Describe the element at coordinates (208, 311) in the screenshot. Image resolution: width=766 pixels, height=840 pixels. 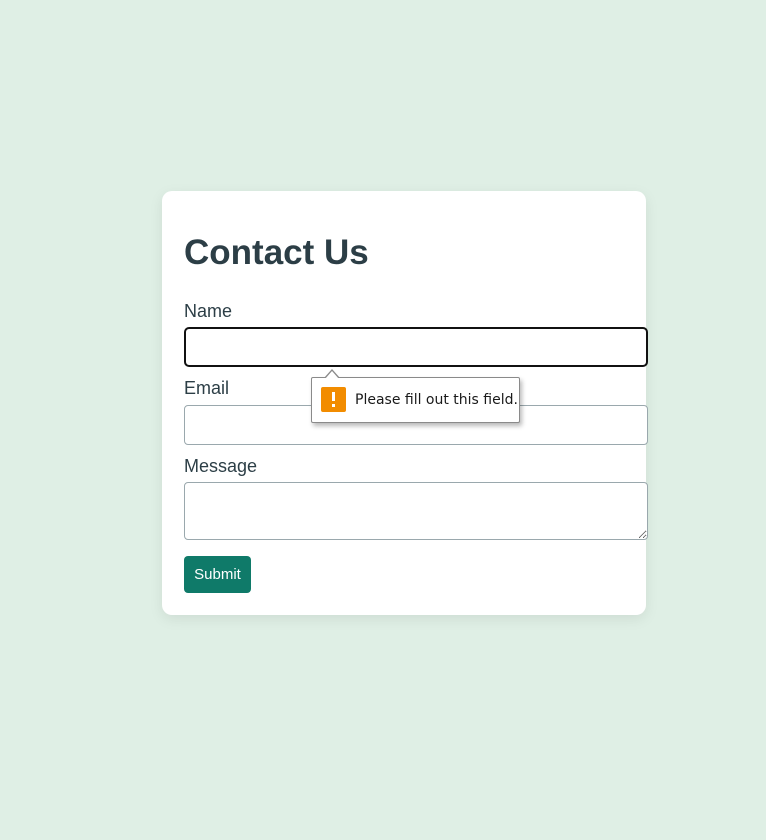
I see `name-label: Name` at that location.